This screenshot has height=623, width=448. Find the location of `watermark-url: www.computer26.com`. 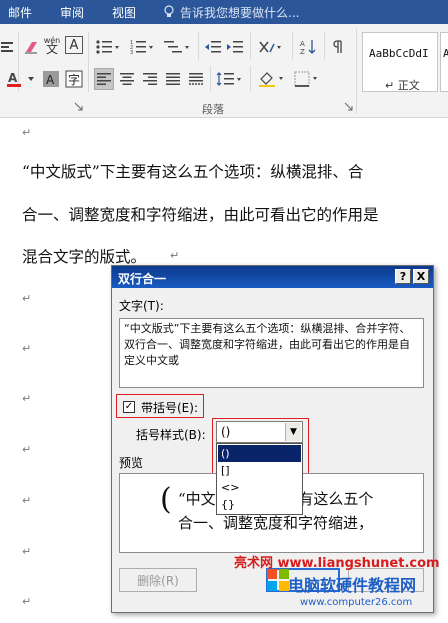

watermark-url: www.computer26.com is located at coordinates (356, 602).